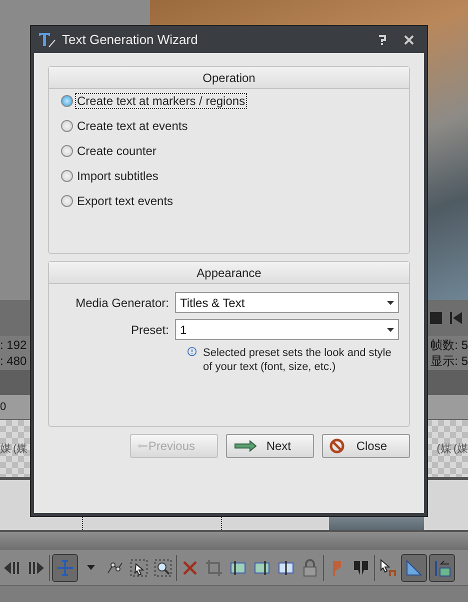  Describe the element at coordinates (65, 568) in the screenshot. I see `cursor-tool-icon` at that location.